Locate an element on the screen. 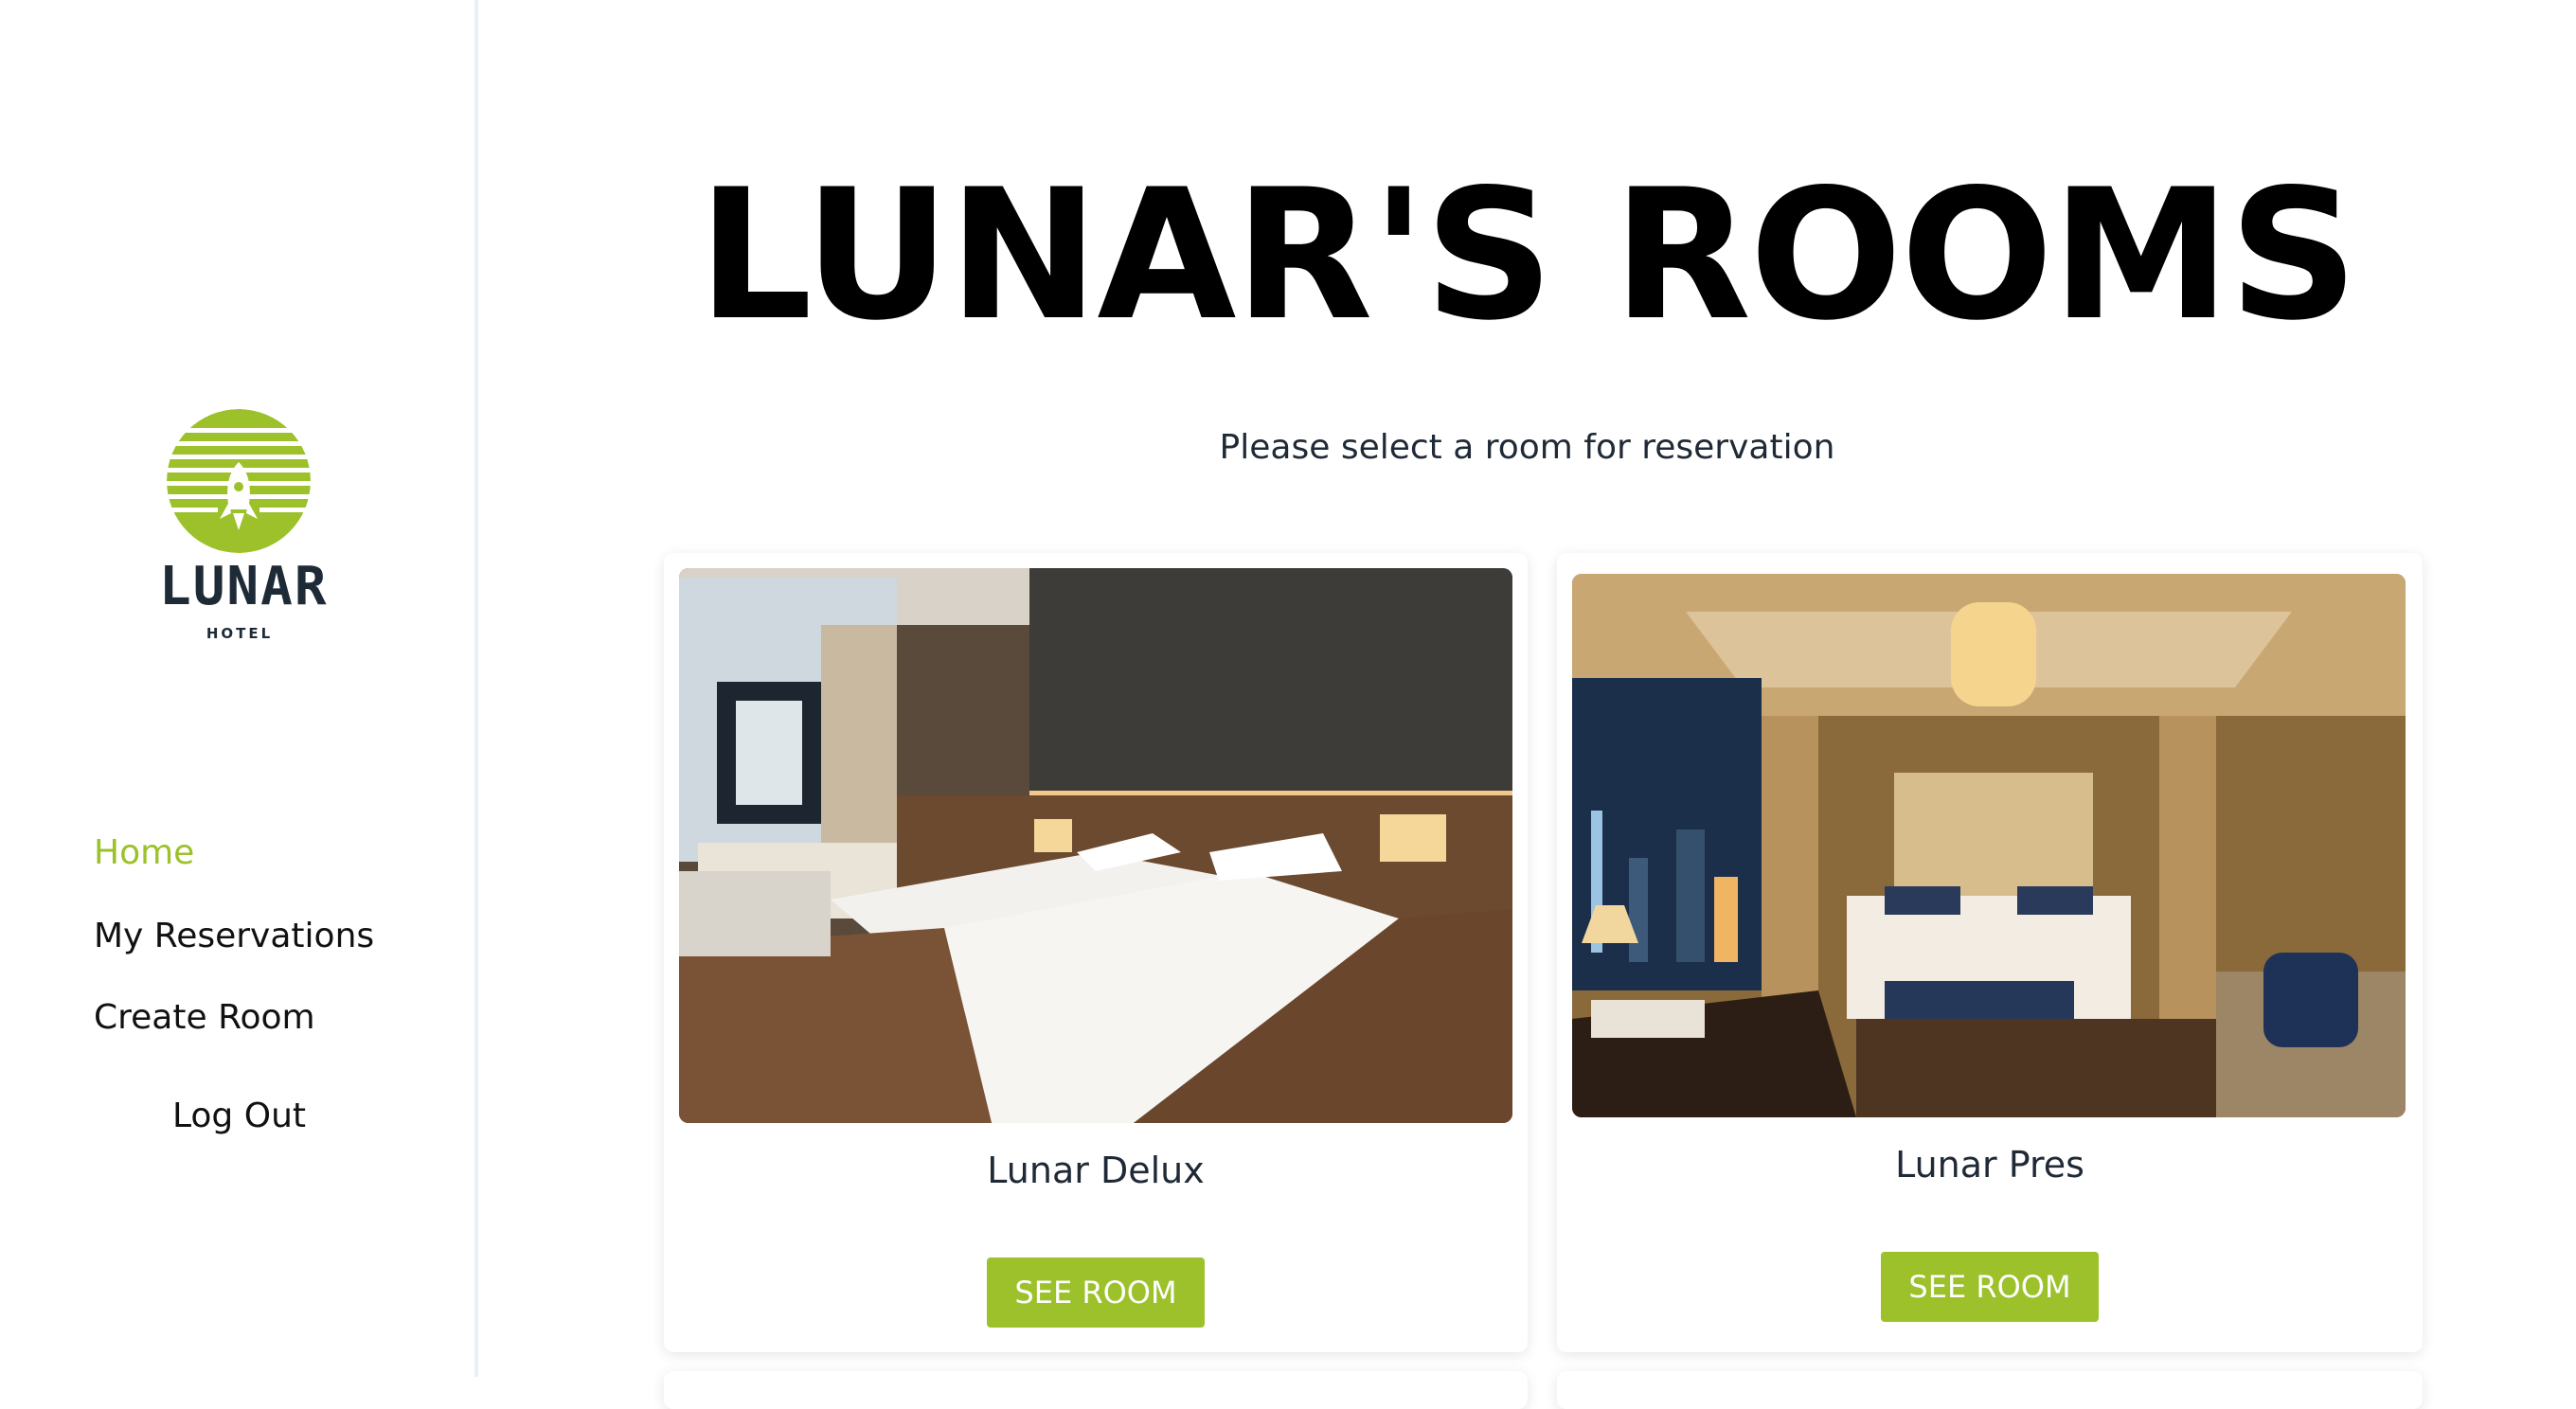  room-image-twin-bed-room-photo is located at coordinates (1095, 845).